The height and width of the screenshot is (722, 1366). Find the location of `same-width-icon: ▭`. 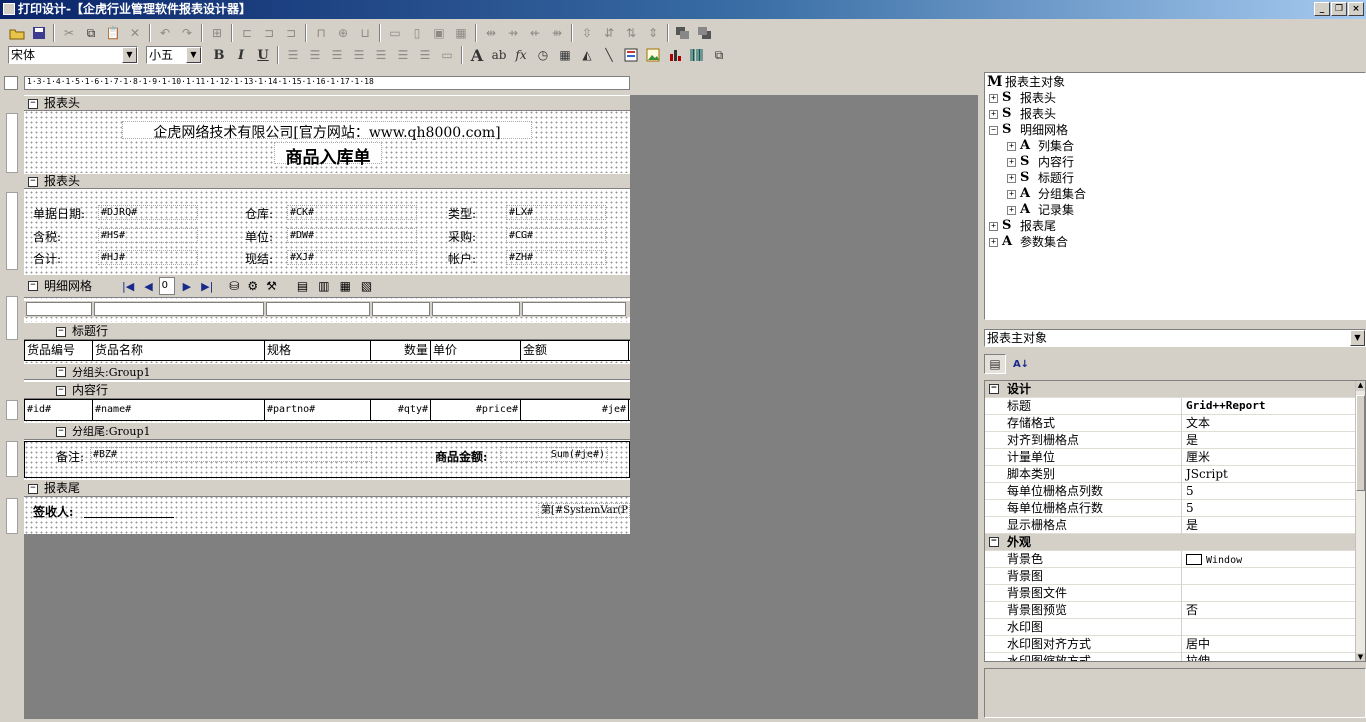

same-width-icon: ▭ is located at coordinates (395, 33).